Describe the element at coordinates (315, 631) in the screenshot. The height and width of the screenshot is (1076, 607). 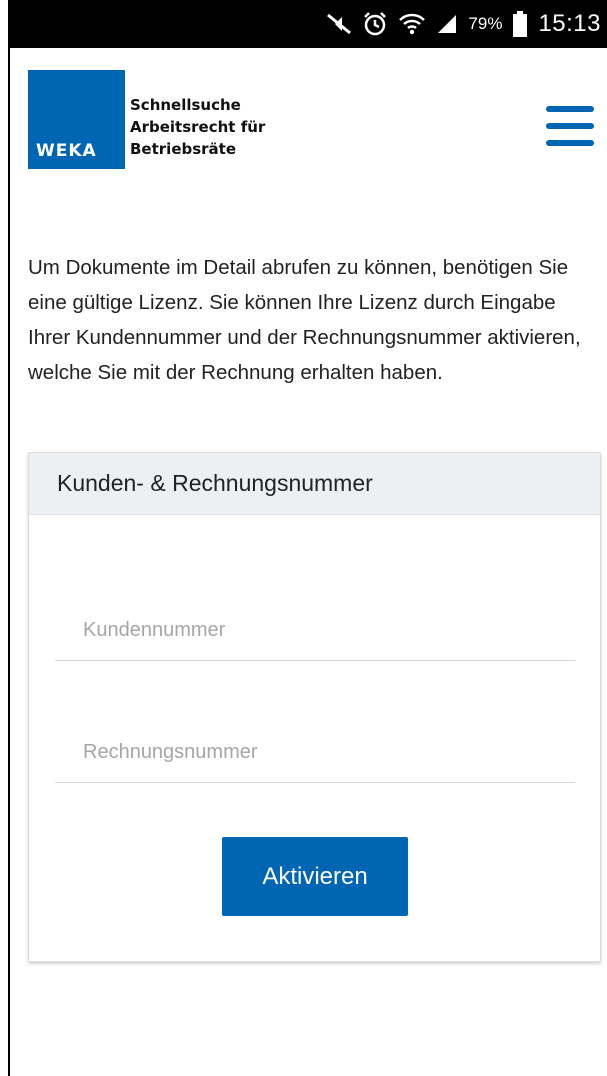
I see `customer-number-input` at that location.